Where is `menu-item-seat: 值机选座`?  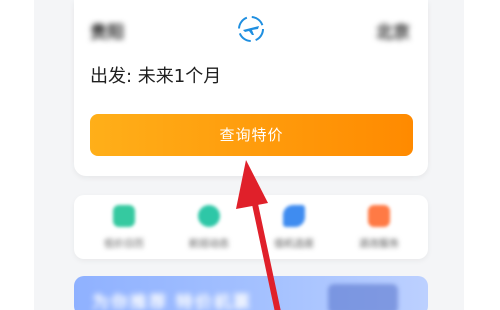
menu-item-seat: 值机选座 is located at coordinates (294, 227).